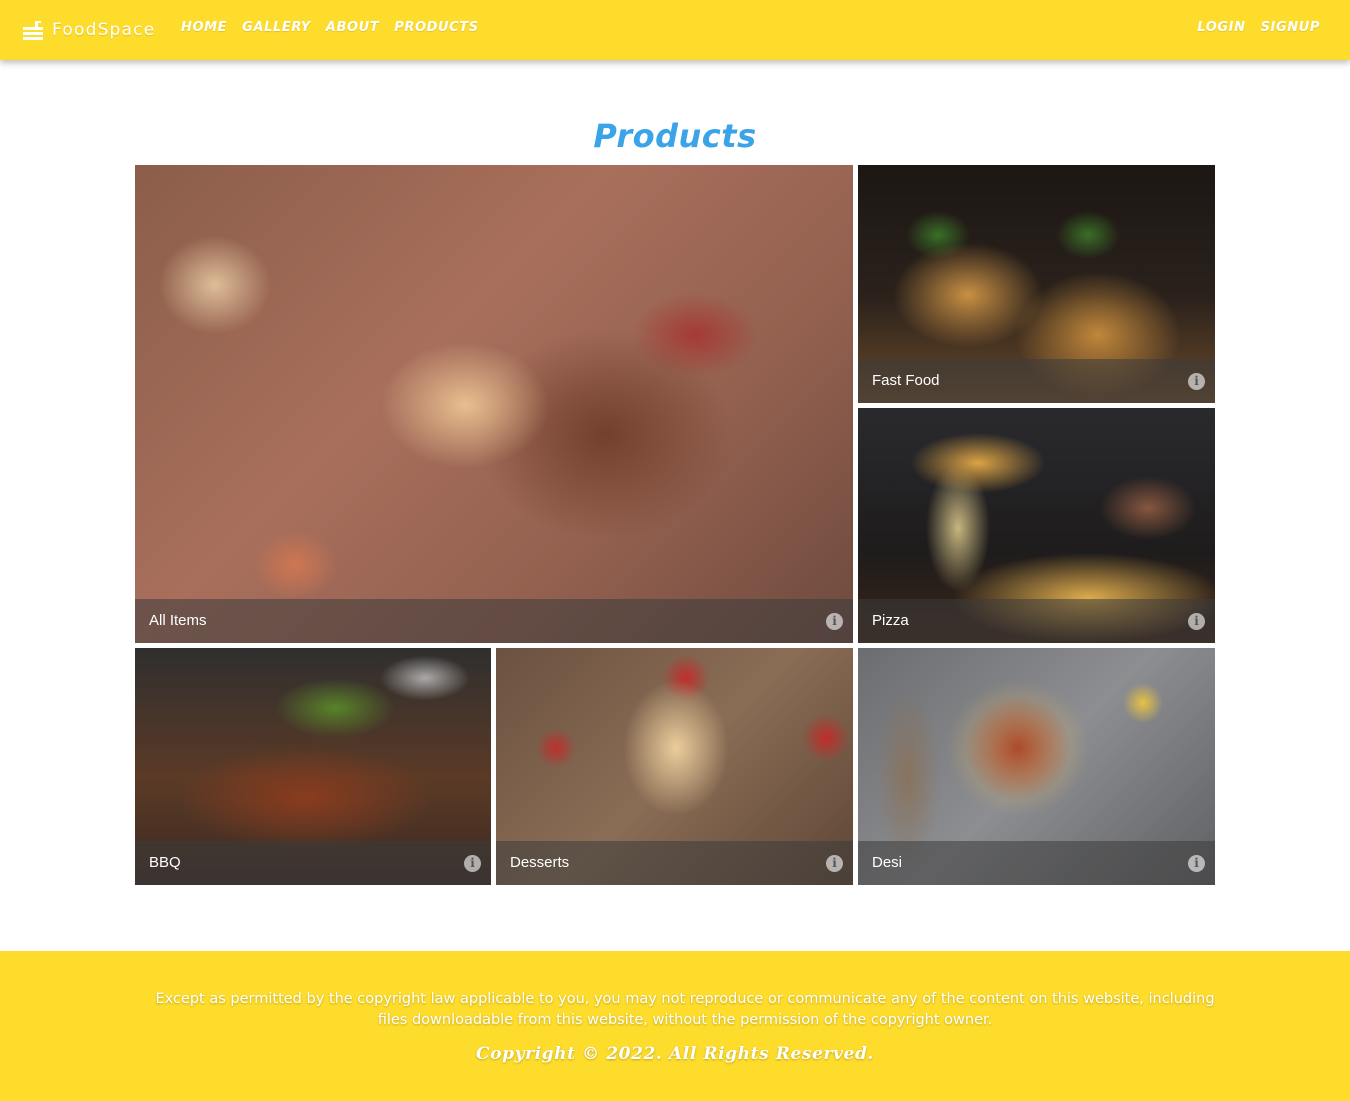 The width and height of the screenshot is (1350, 1101). I want to click on nav-home-link: HOME, so click(204, 27).